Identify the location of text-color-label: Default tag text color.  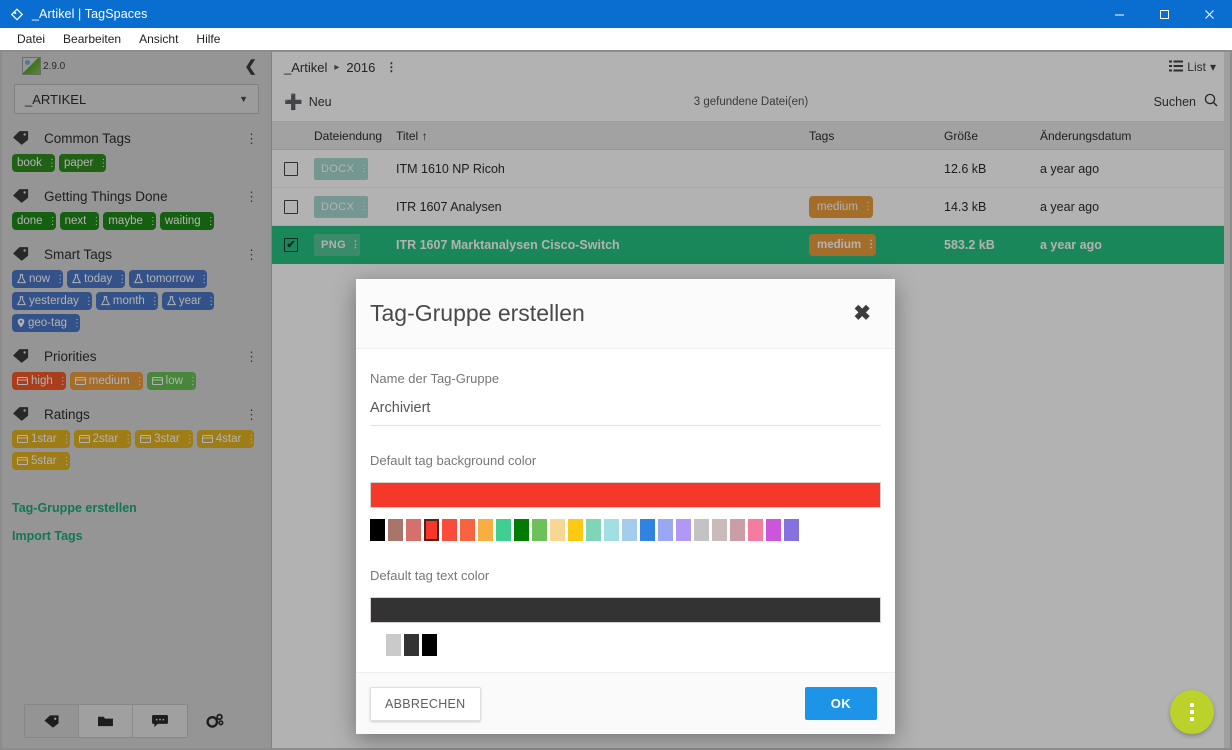
(430, 575).